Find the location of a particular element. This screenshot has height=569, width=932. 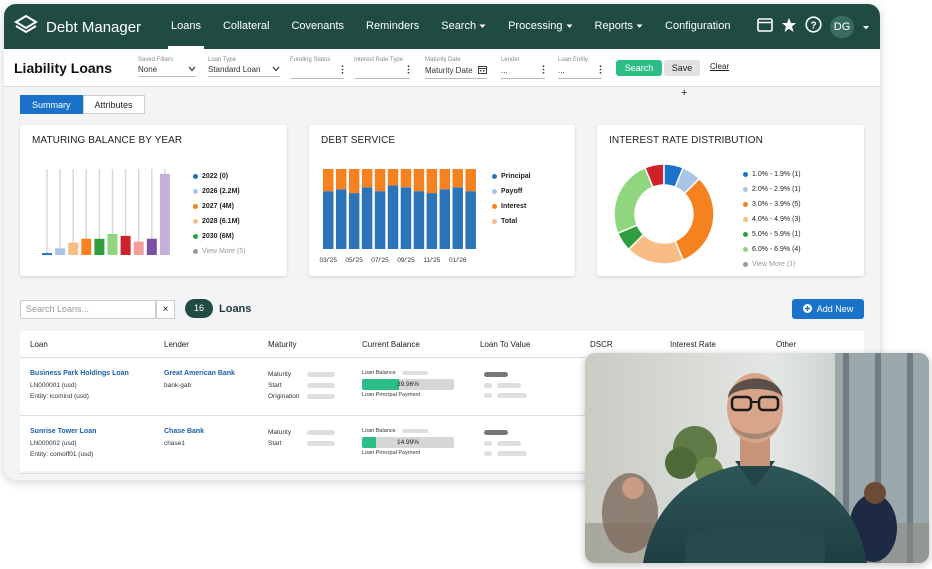

legend-item: Interest is located at coordinates (511, 206).